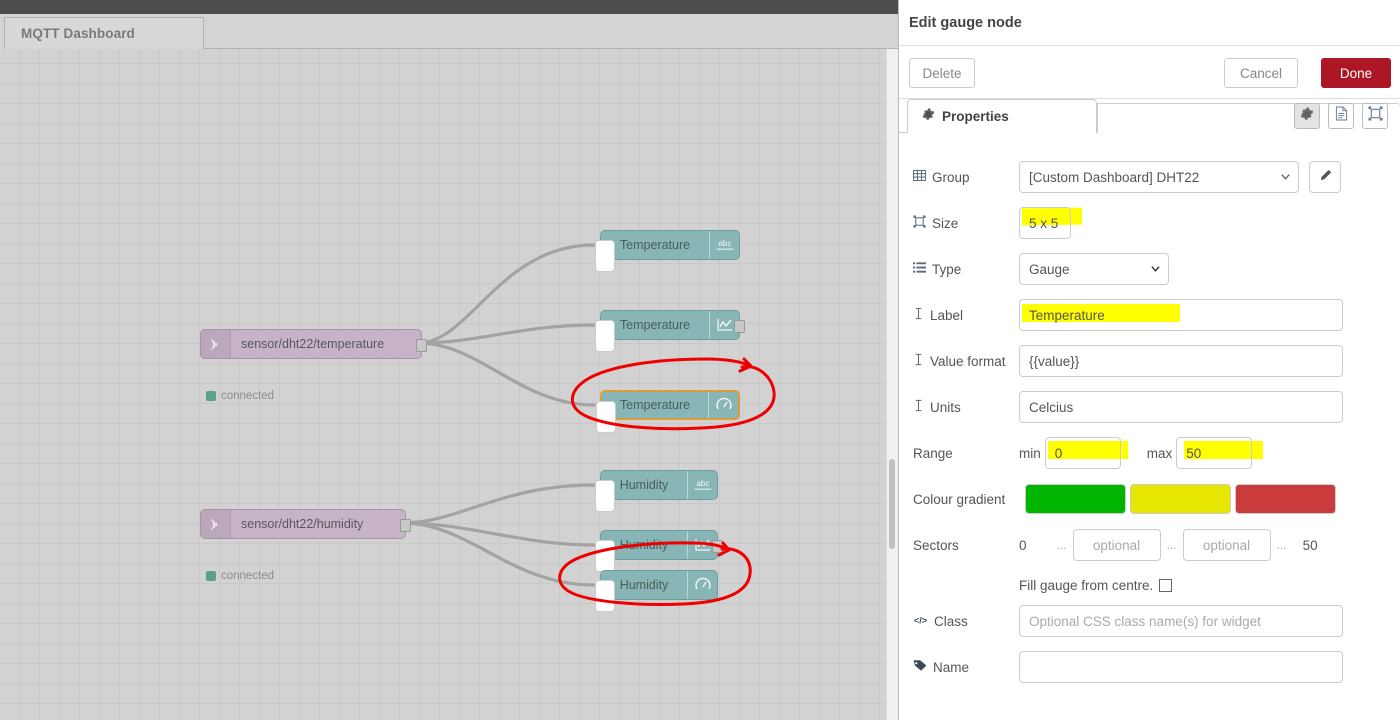  I want to click on node-status-humidity: connected, so click(240, 576).